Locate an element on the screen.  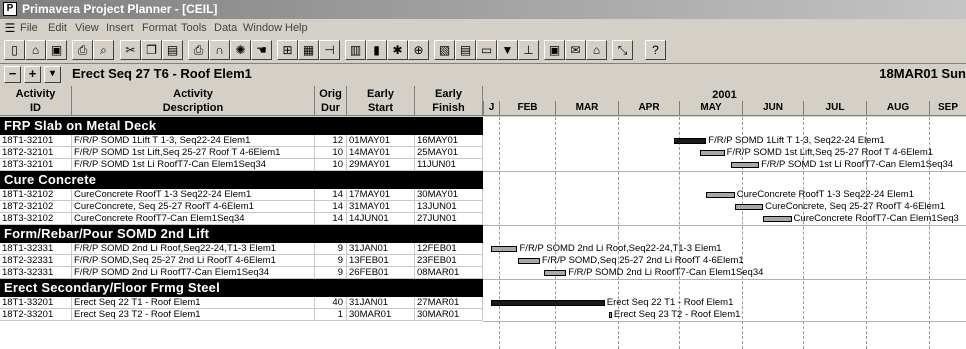
cell-id: 18T1-32331 is located at coordinates (36, 249).